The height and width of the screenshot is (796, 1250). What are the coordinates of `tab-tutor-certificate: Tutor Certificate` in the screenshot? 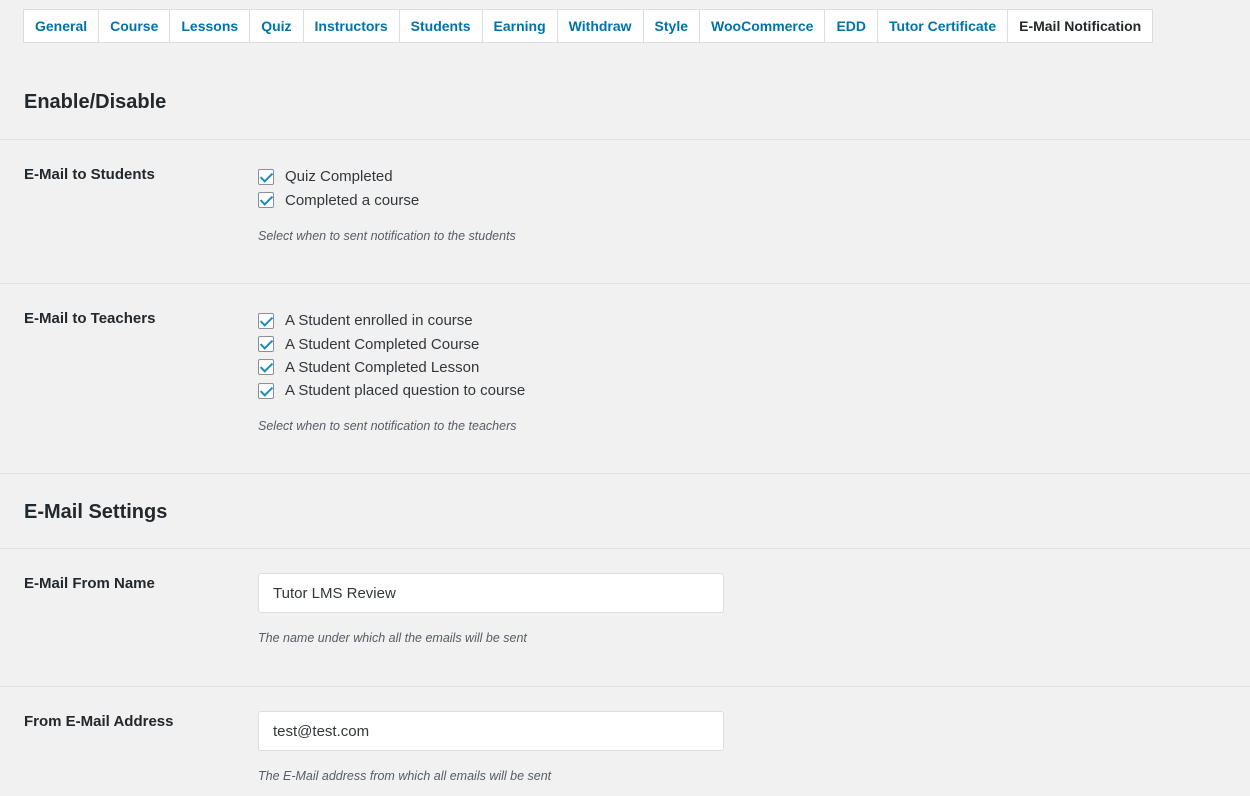 It's located at (943, 26).